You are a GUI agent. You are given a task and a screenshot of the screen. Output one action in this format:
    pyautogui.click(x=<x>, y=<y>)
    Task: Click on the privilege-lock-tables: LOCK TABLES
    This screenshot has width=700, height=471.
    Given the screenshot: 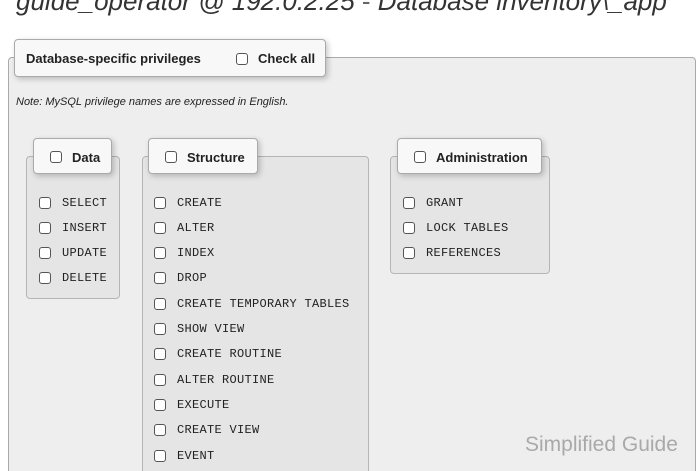 What is the action you would take?
    pyautogui.click(x=456, y=228)
    